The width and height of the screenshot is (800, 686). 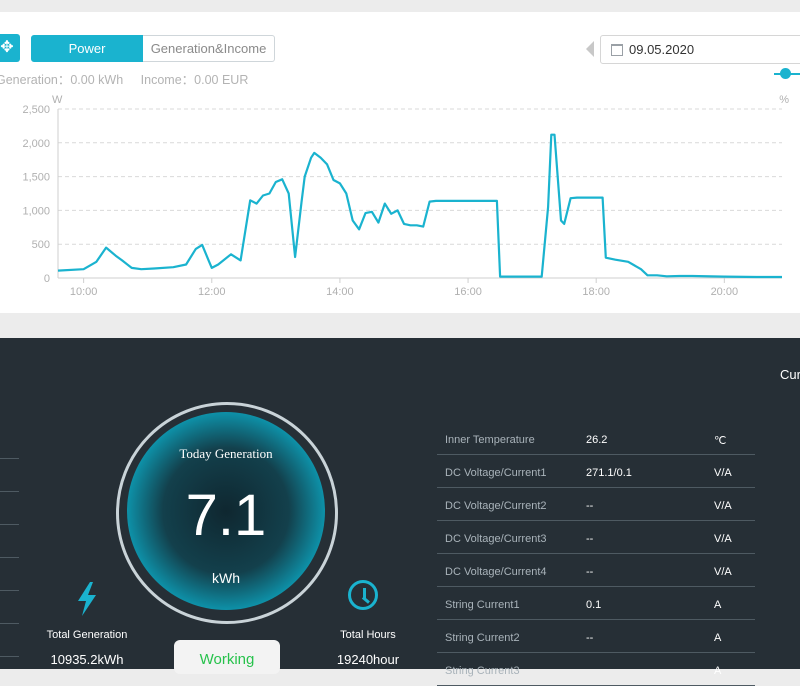 What do you see at coordinates (662, 49) in the screenshot?
I see `date-value: 09.05.2020` at bounding box center [662, 49].